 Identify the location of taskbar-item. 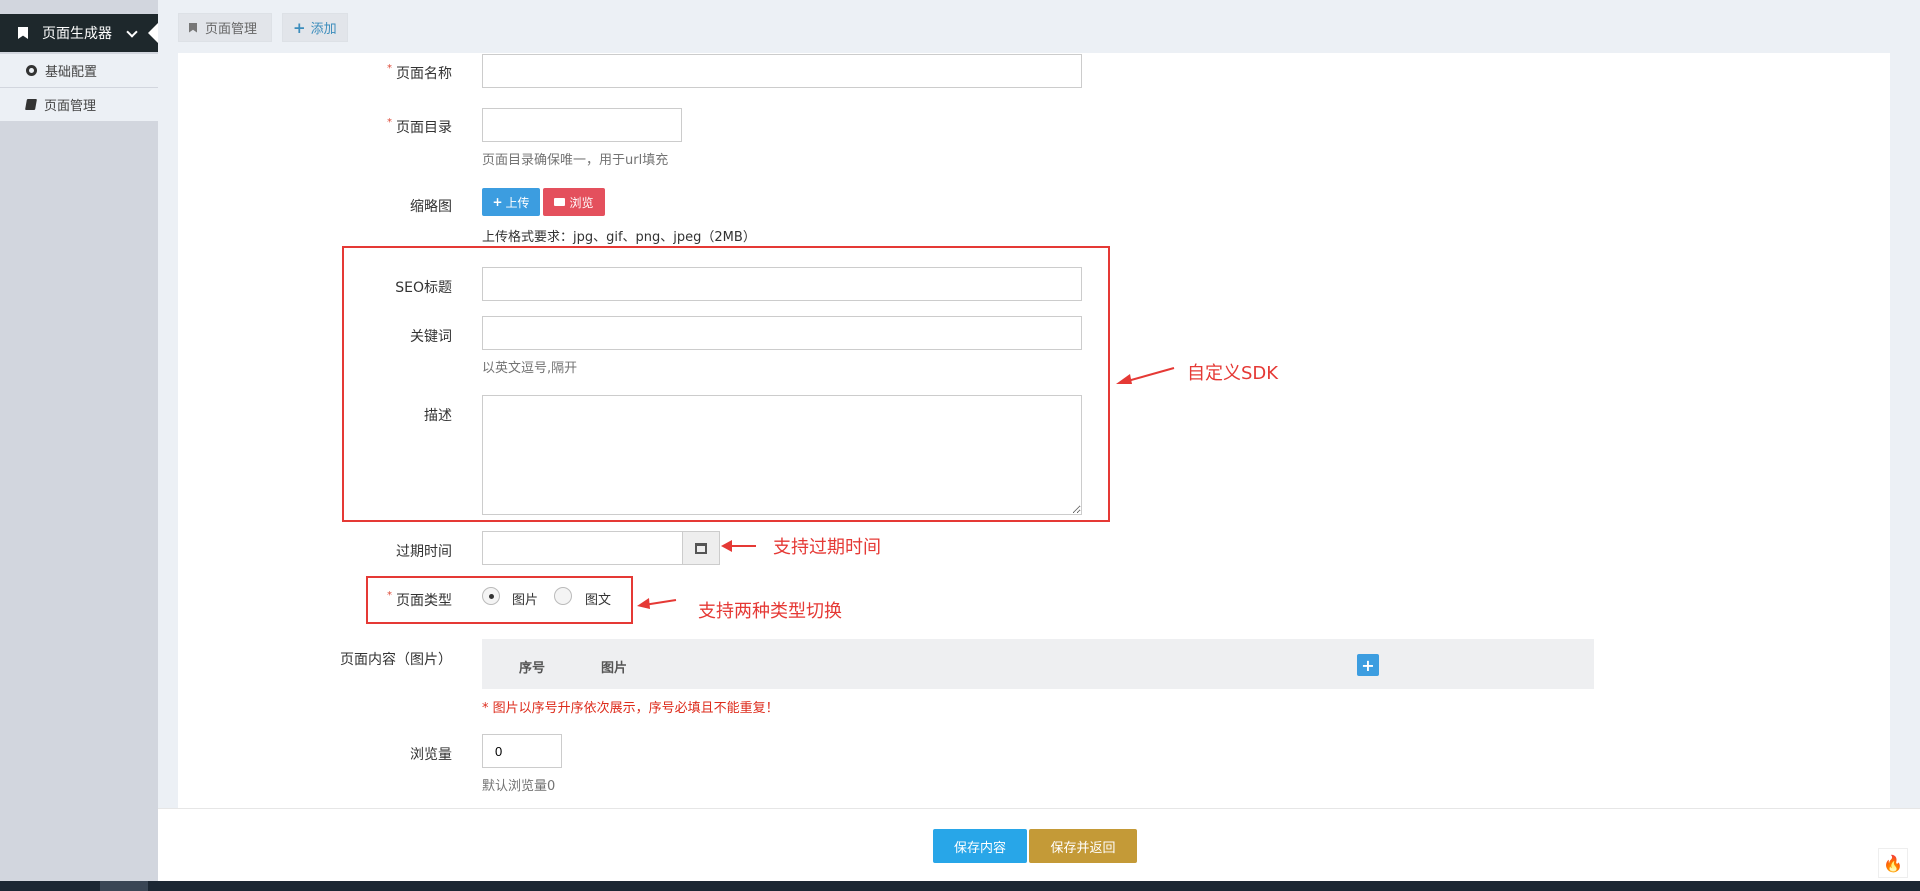
(124, 886).